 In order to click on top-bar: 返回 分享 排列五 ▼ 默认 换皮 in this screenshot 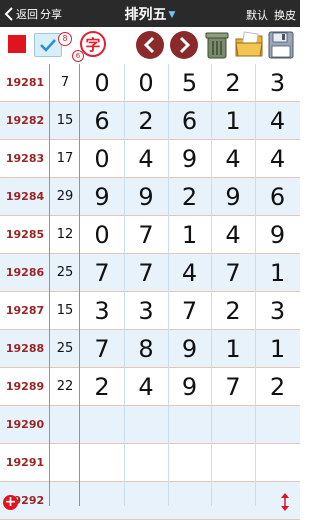, I will do `click(150, 13)`.